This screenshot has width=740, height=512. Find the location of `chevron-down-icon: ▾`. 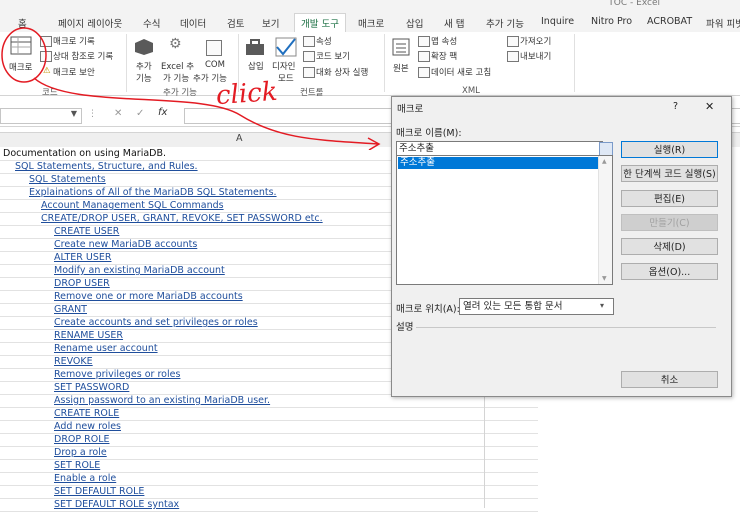

chevron-down-icon: ▾ is located at coordinates (602, 305).